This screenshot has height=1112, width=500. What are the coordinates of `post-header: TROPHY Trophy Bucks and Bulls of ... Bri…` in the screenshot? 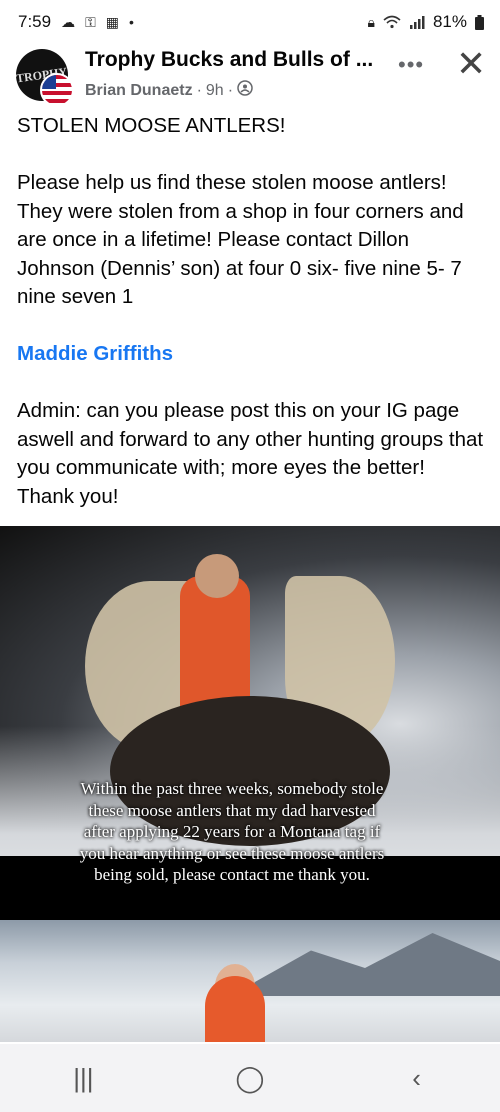 It's located at (250, 75).